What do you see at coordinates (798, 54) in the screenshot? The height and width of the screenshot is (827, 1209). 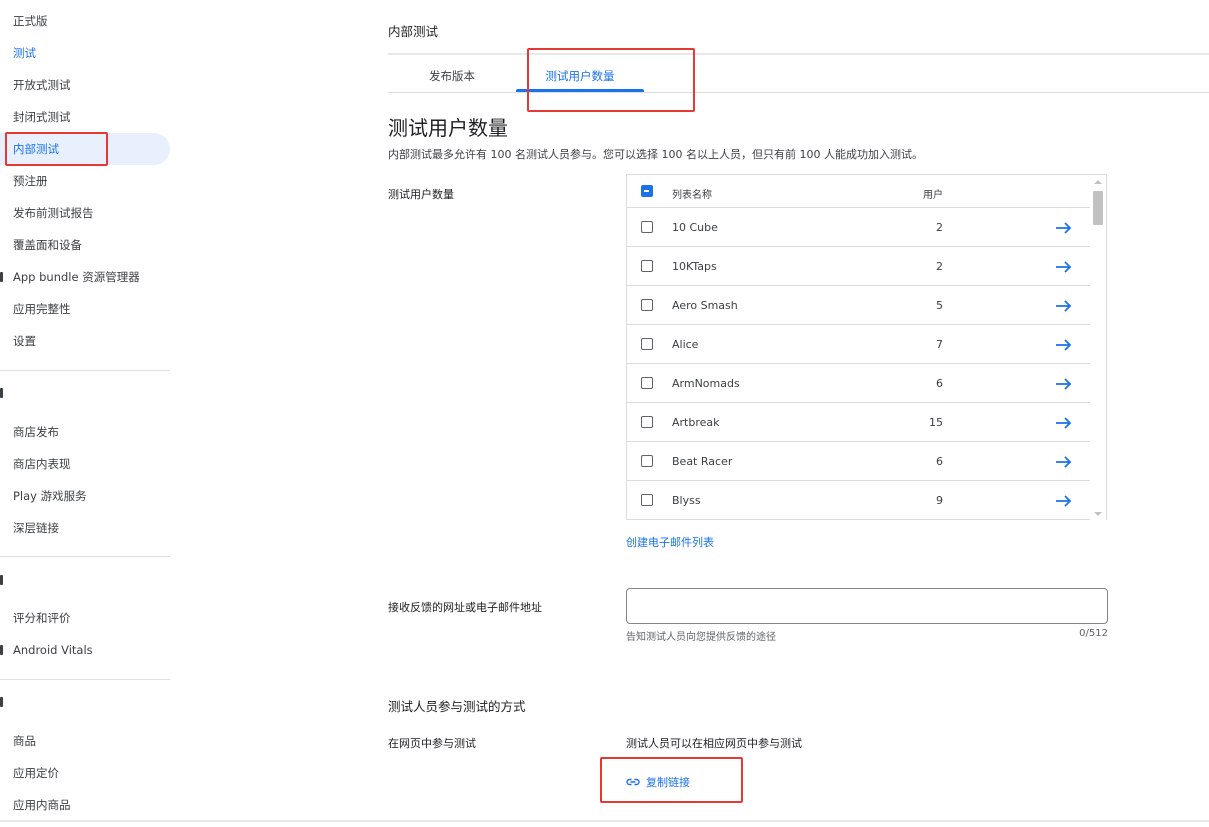 I see `header-divider` at bounding box center [798, 54].